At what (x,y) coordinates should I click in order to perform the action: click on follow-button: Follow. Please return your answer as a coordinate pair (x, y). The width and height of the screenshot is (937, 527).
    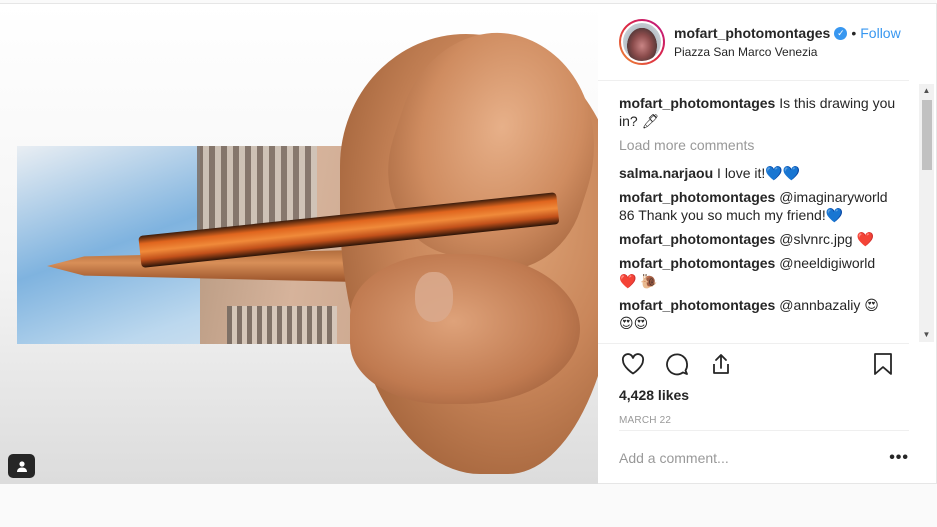
    Looking at the image, I should click on (880, 33).